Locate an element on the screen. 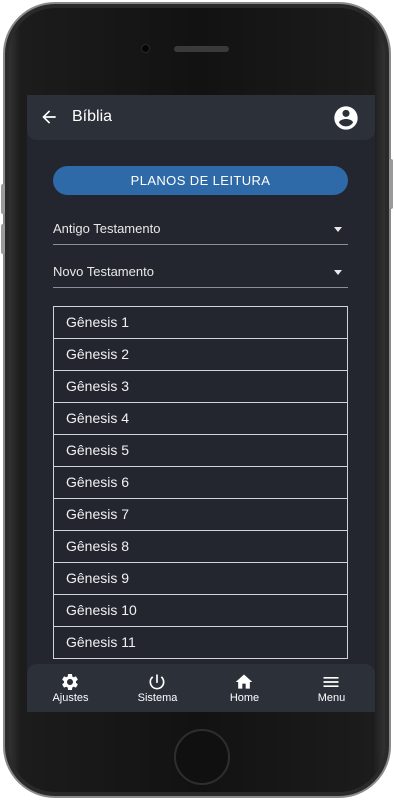 The image size is (394, 800). chapter-item: Gênesis 10 is located at coordinates (200, 610).